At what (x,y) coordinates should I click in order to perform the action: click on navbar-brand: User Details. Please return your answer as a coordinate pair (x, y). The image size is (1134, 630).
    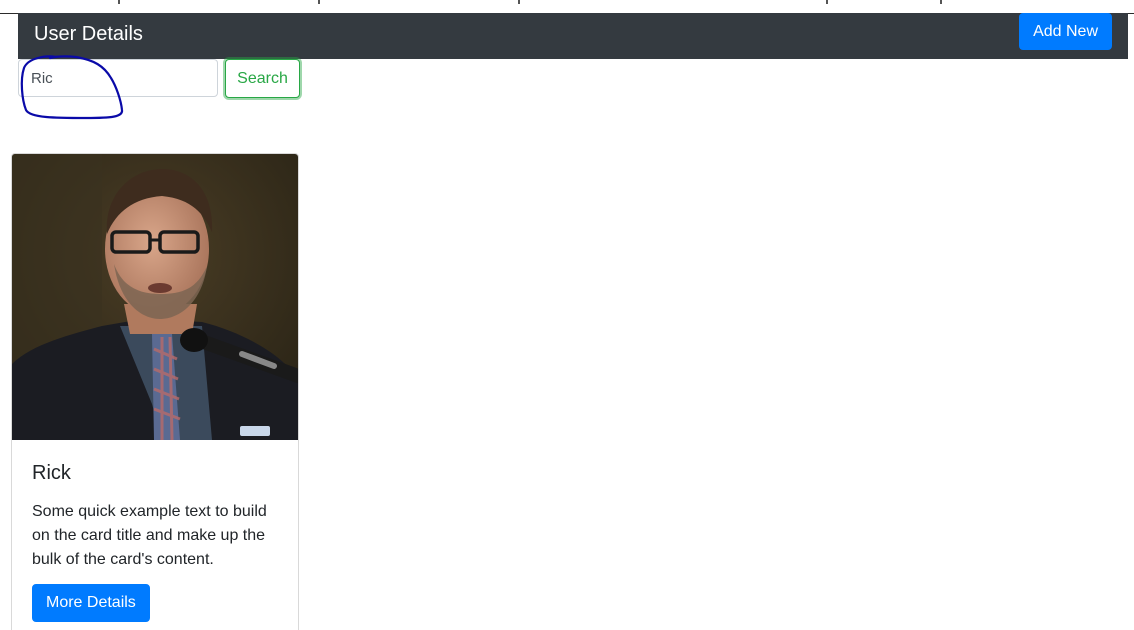
    Looking at the image, I should click on (88, 34).